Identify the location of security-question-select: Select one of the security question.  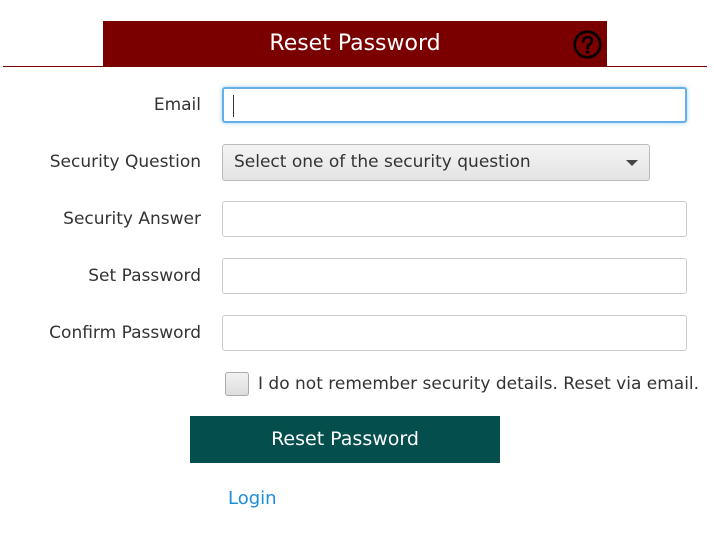
(436, 162).